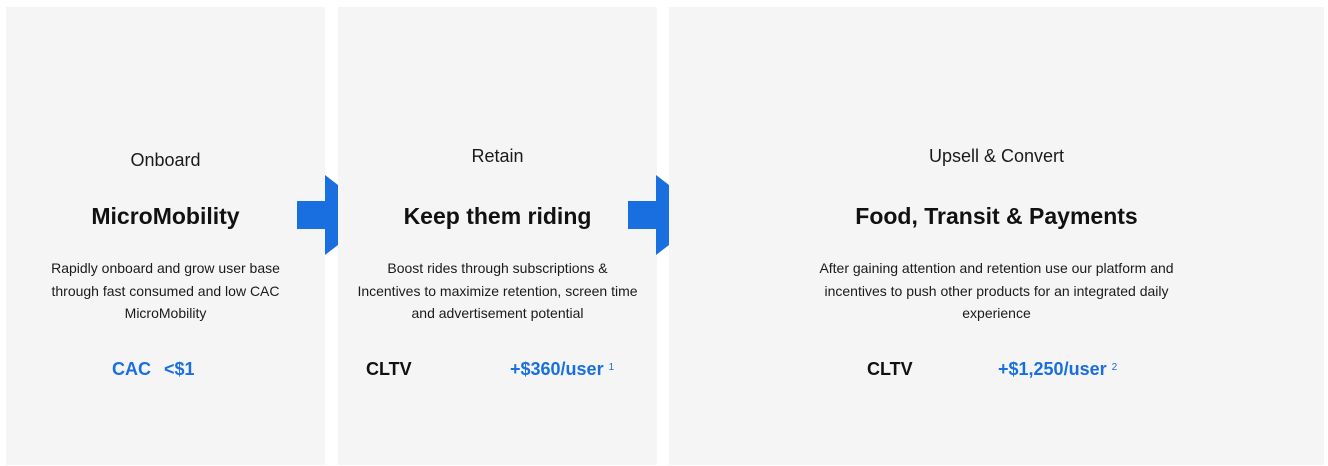  Describe the element at coordinates (996, 216) in the screenshot. I see `stage-title: Food, Transit & Payments` at that location.